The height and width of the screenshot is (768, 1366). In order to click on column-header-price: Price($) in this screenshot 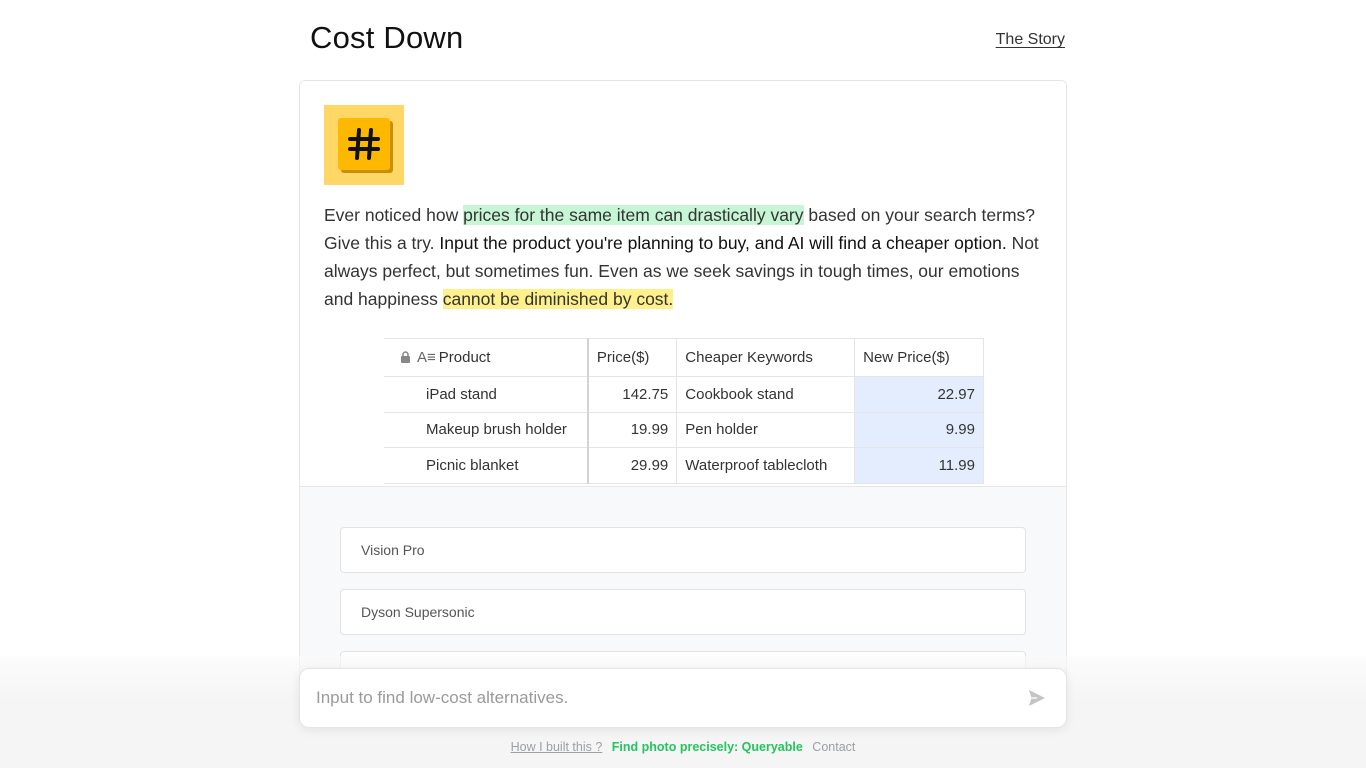, I will do `click(632, 357)`.